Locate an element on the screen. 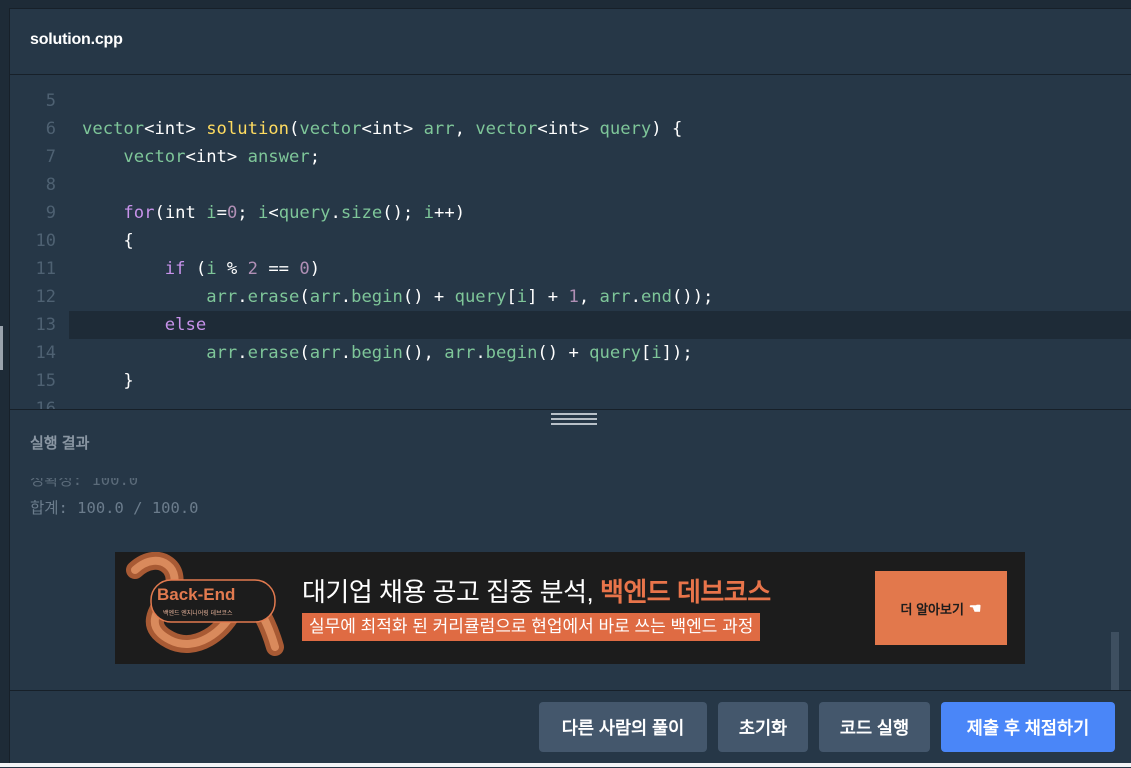 This screenshot has width=1131, height=768. code-line: 11 if (i % 2 == 0) is located at coordinates (570, 269).